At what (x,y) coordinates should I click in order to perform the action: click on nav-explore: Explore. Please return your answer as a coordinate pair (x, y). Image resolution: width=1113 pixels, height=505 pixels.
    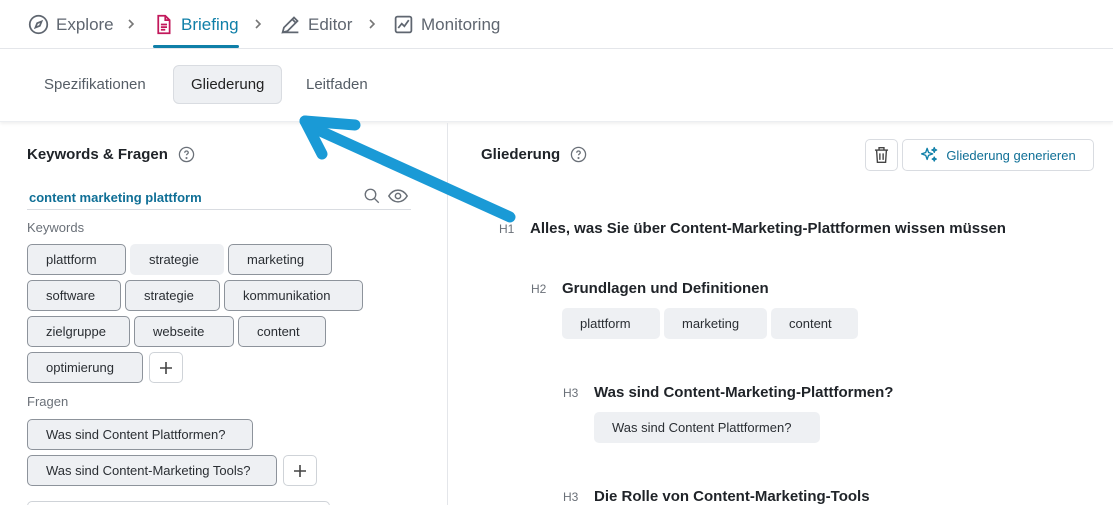
    Looking at the image, I should click on (71, 24).